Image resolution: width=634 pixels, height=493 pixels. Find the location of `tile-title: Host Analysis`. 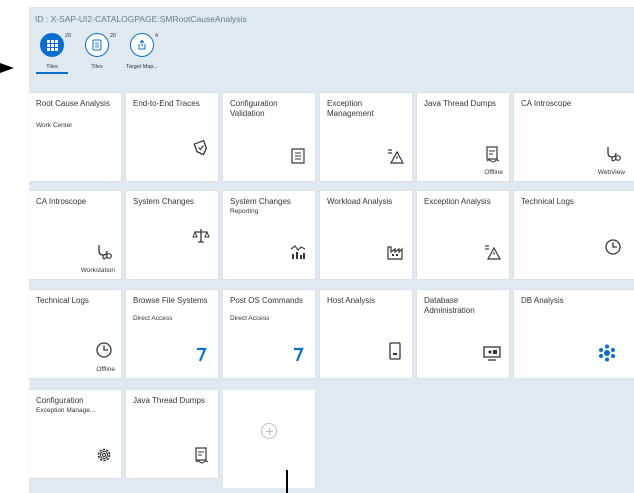

tile-title: Host Analysis is located at coordinates (351, 300).